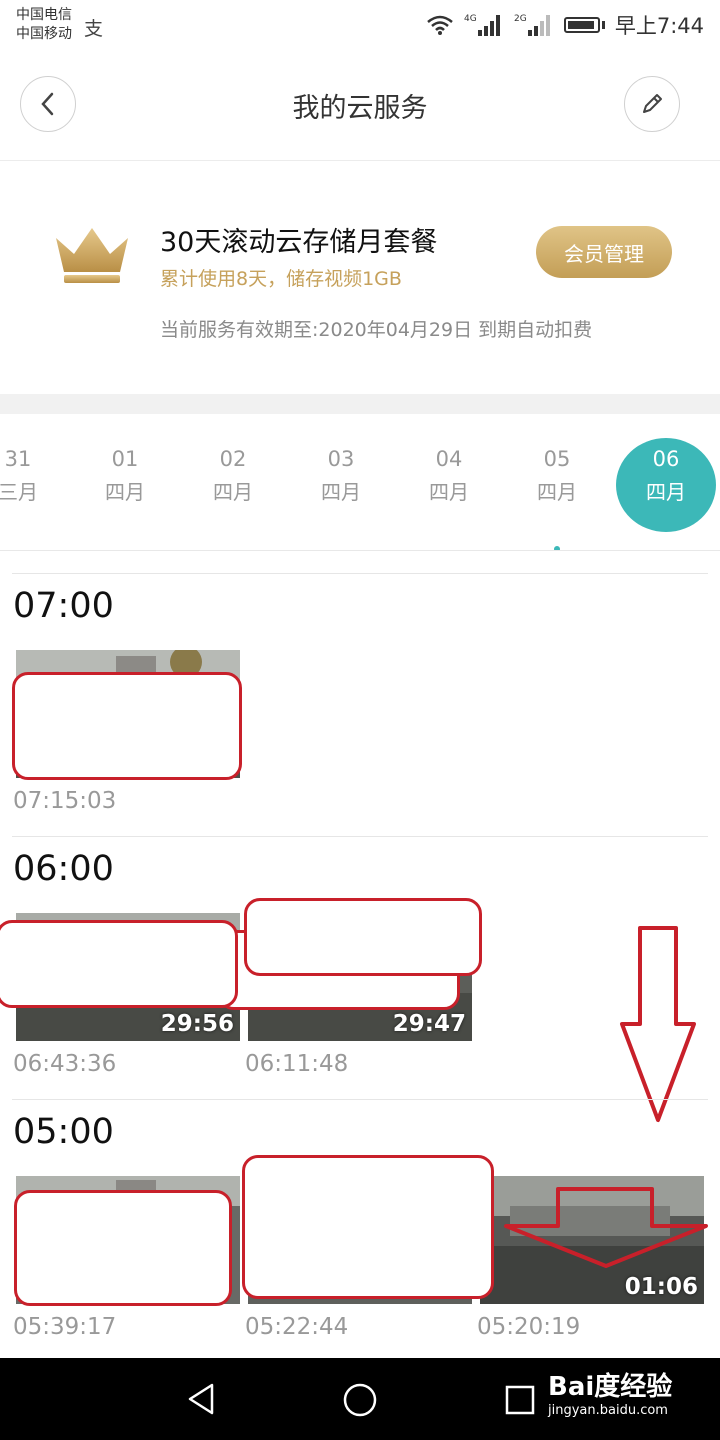  I want to click on triangle-back-icon, so click(201, 1399).